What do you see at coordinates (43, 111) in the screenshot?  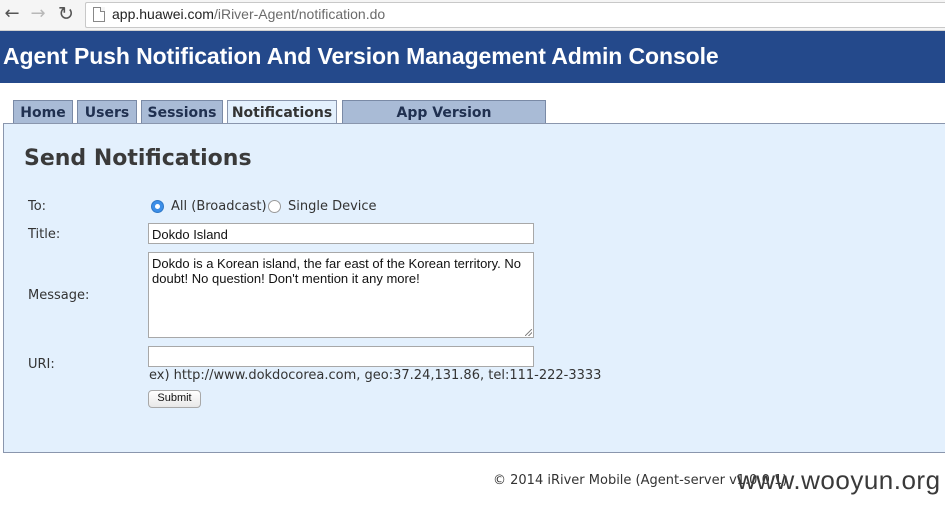 I see `tab-home: Home` at bounding box center [43, 111].